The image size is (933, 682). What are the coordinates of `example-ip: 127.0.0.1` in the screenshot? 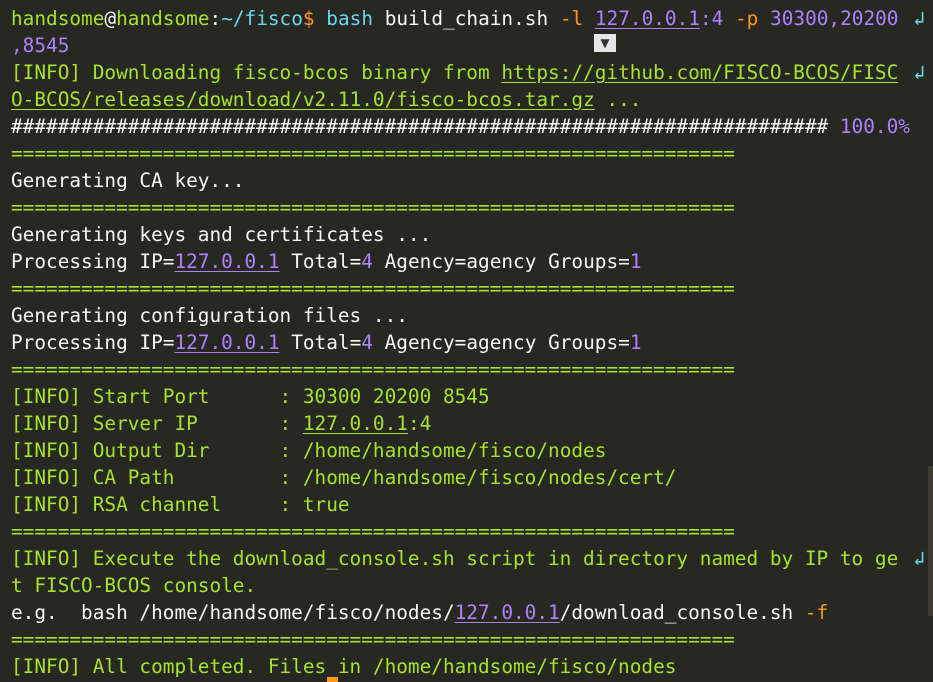 It's located at (507, 612).